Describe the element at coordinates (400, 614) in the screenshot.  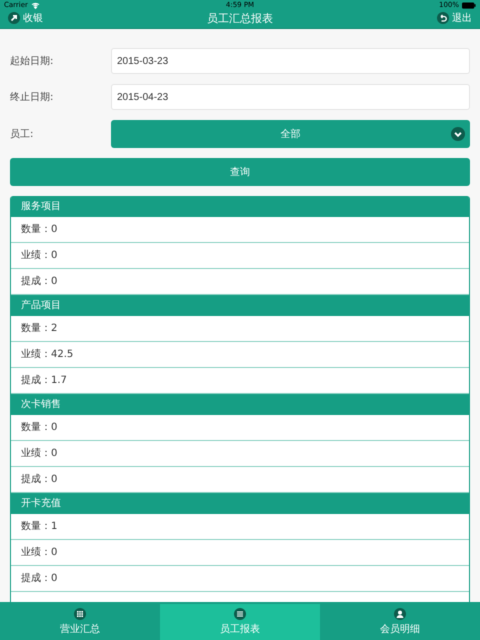
I see `person-icon` at that location.